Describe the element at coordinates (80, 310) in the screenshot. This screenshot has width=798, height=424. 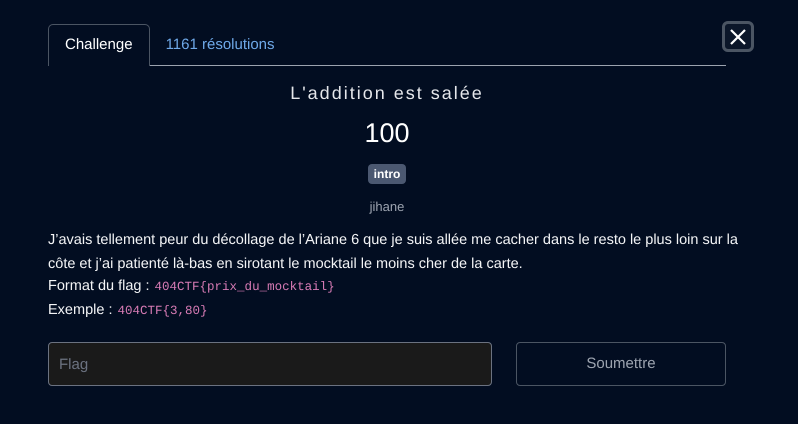
I see `field-label: Exemple :` at that location.